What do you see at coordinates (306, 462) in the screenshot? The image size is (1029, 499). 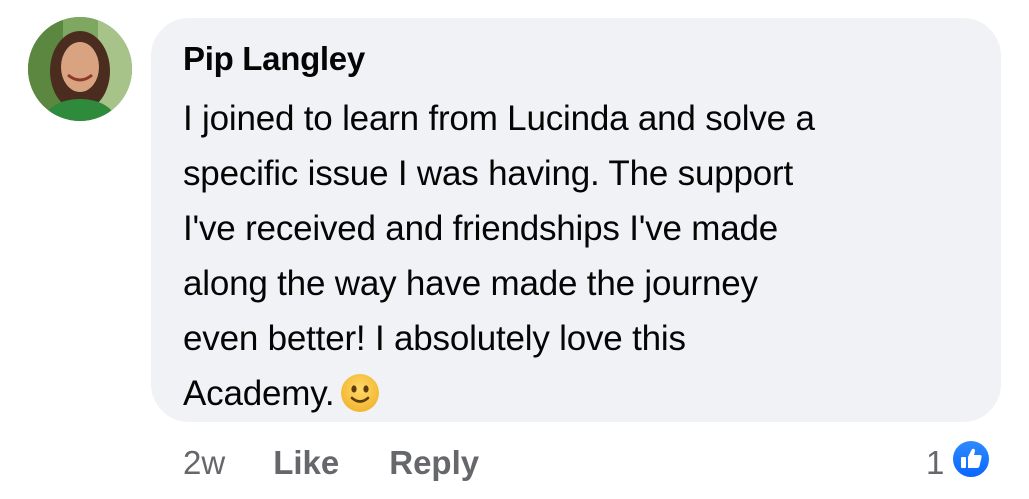 I see `like-button: Like` at bounding box center [306, 462].